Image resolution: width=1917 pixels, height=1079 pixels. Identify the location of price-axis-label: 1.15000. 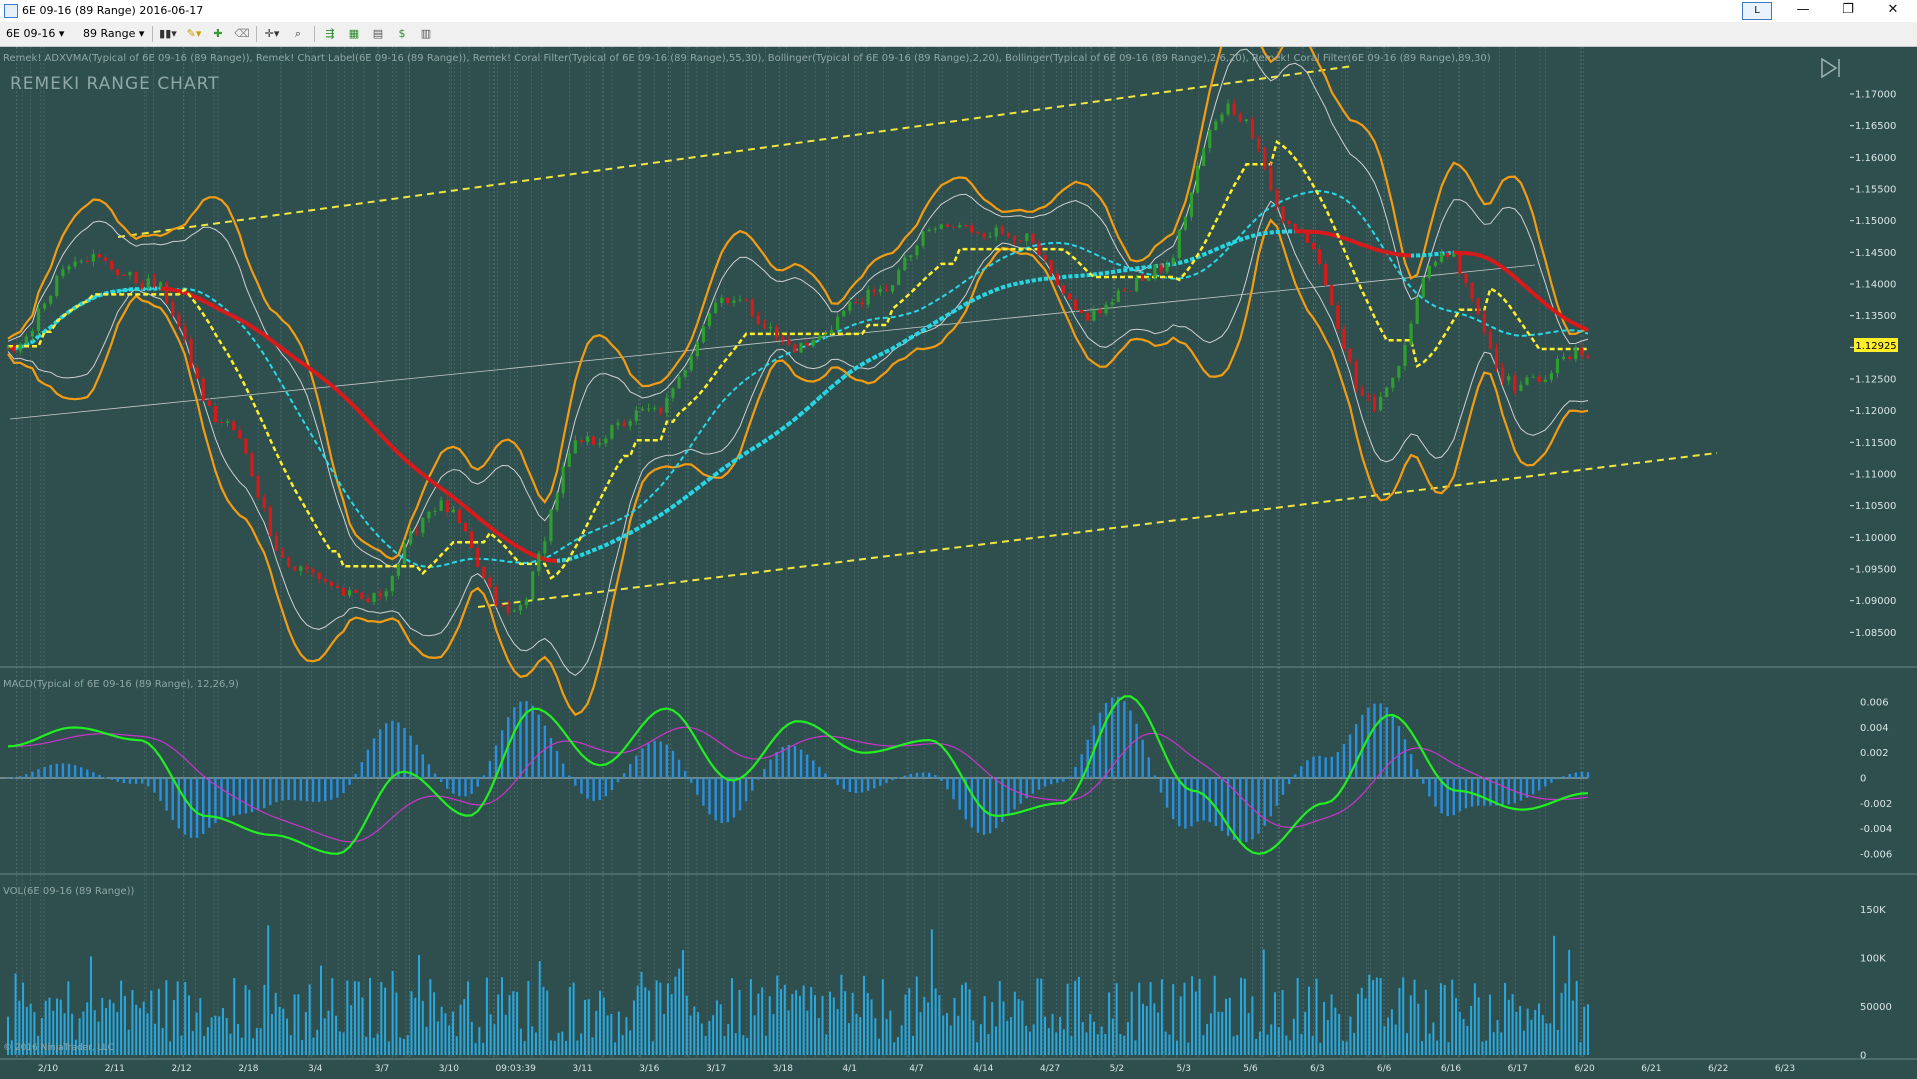
(1875, 221).